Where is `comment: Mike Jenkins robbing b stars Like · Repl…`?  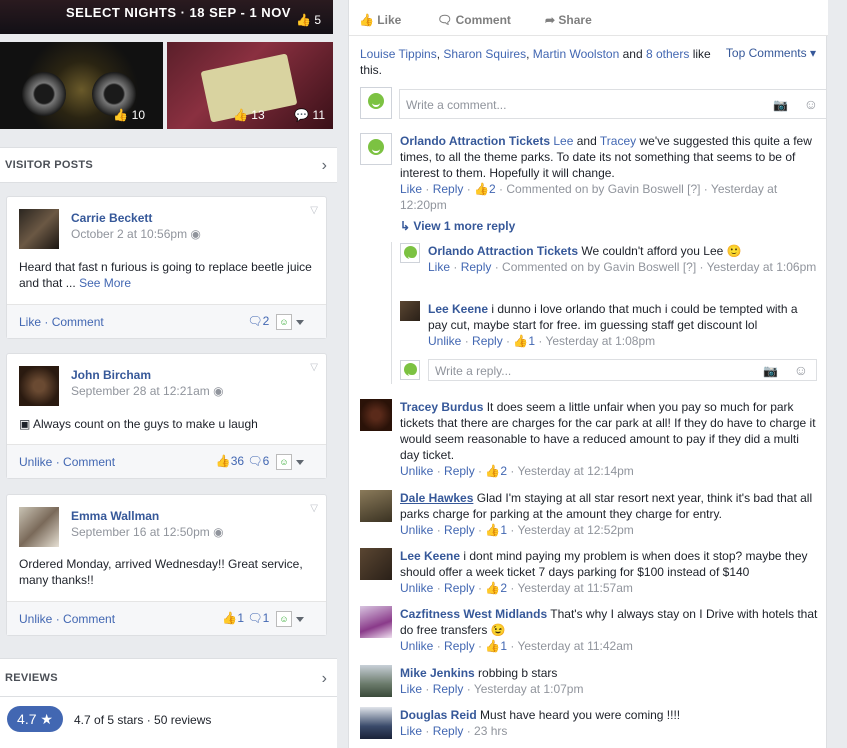 comment: Mike Jenkins robbing b stars Like · Repl… is located at coordinates (610, 681).